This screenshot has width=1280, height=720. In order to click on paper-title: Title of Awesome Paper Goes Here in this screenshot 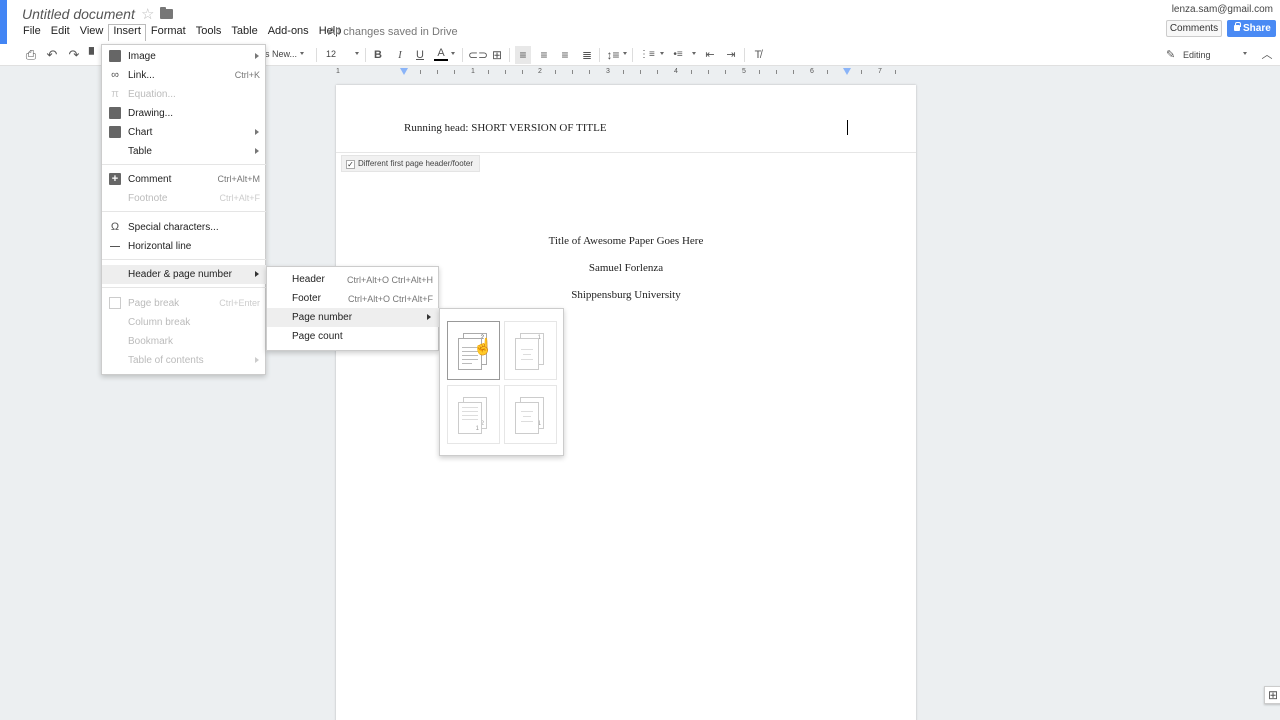, I will do `click(626, 241)`.